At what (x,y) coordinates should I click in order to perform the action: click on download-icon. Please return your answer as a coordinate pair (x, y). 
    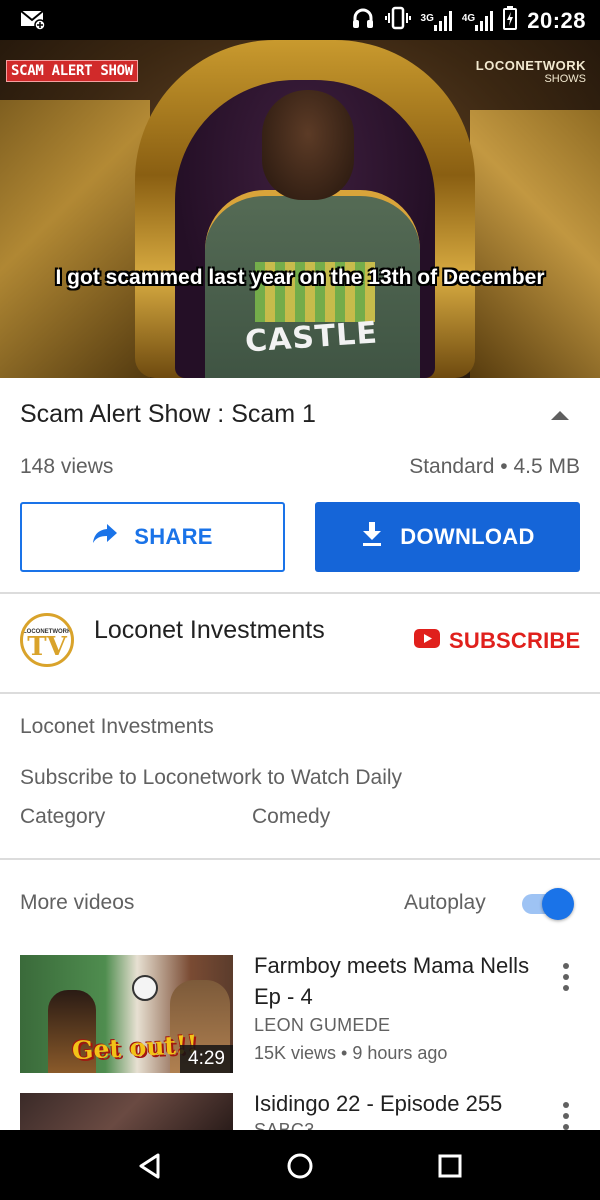
    Looking at the image, I should click on (372, 537).